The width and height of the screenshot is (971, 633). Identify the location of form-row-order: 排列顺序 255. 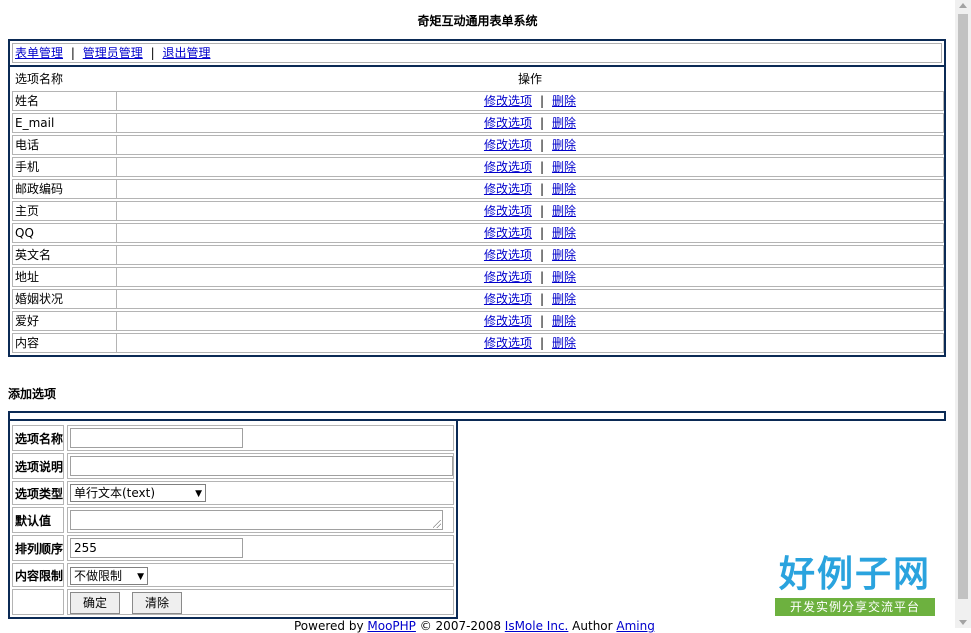
(233, 548).